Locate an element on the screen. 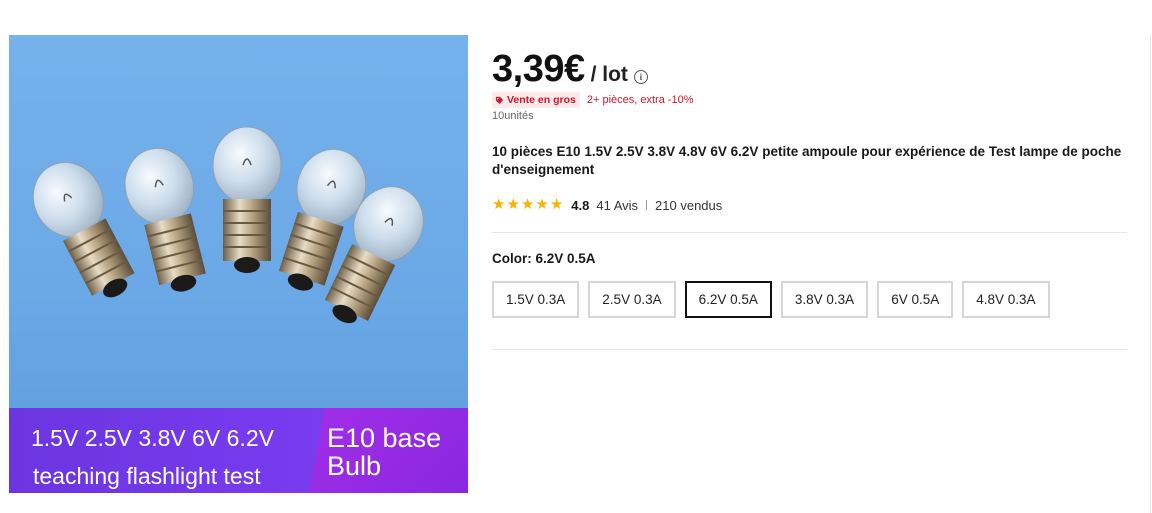 The image size is (1152, 513). wholesale-tag: Vente en gros is located at coordinates (536, 100).